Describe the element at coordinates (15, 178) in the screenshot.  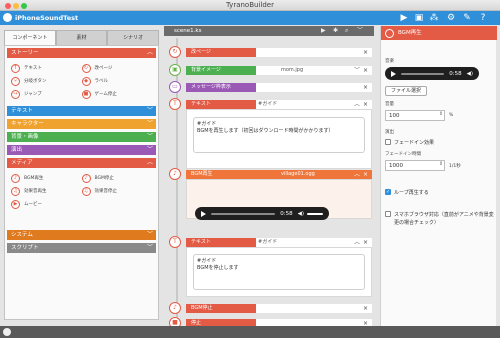
I see `music-icon: ♪` at that location.